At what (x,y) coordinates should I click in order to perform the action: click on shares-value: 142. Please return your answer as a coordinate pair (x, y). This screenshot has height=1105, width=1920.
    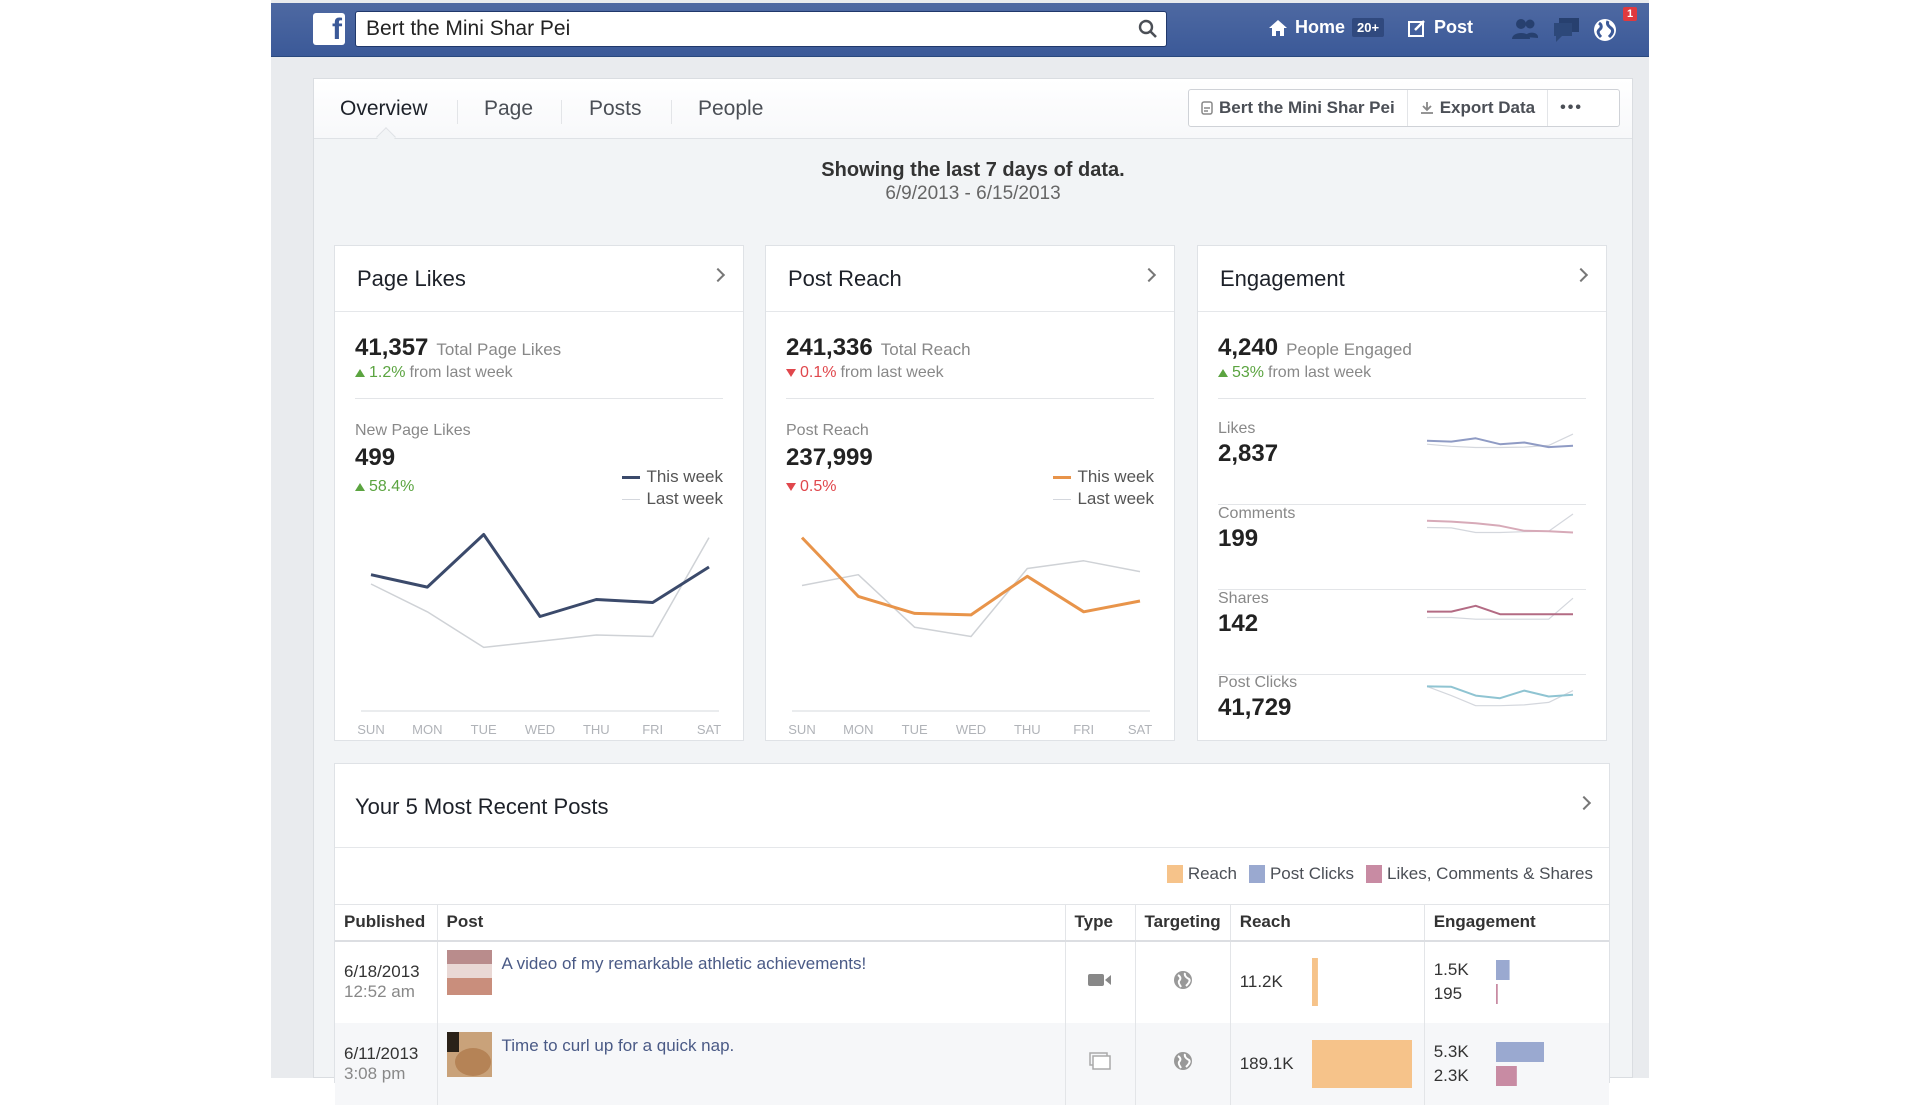
    Looking at the image, I should click on (1238, 623).